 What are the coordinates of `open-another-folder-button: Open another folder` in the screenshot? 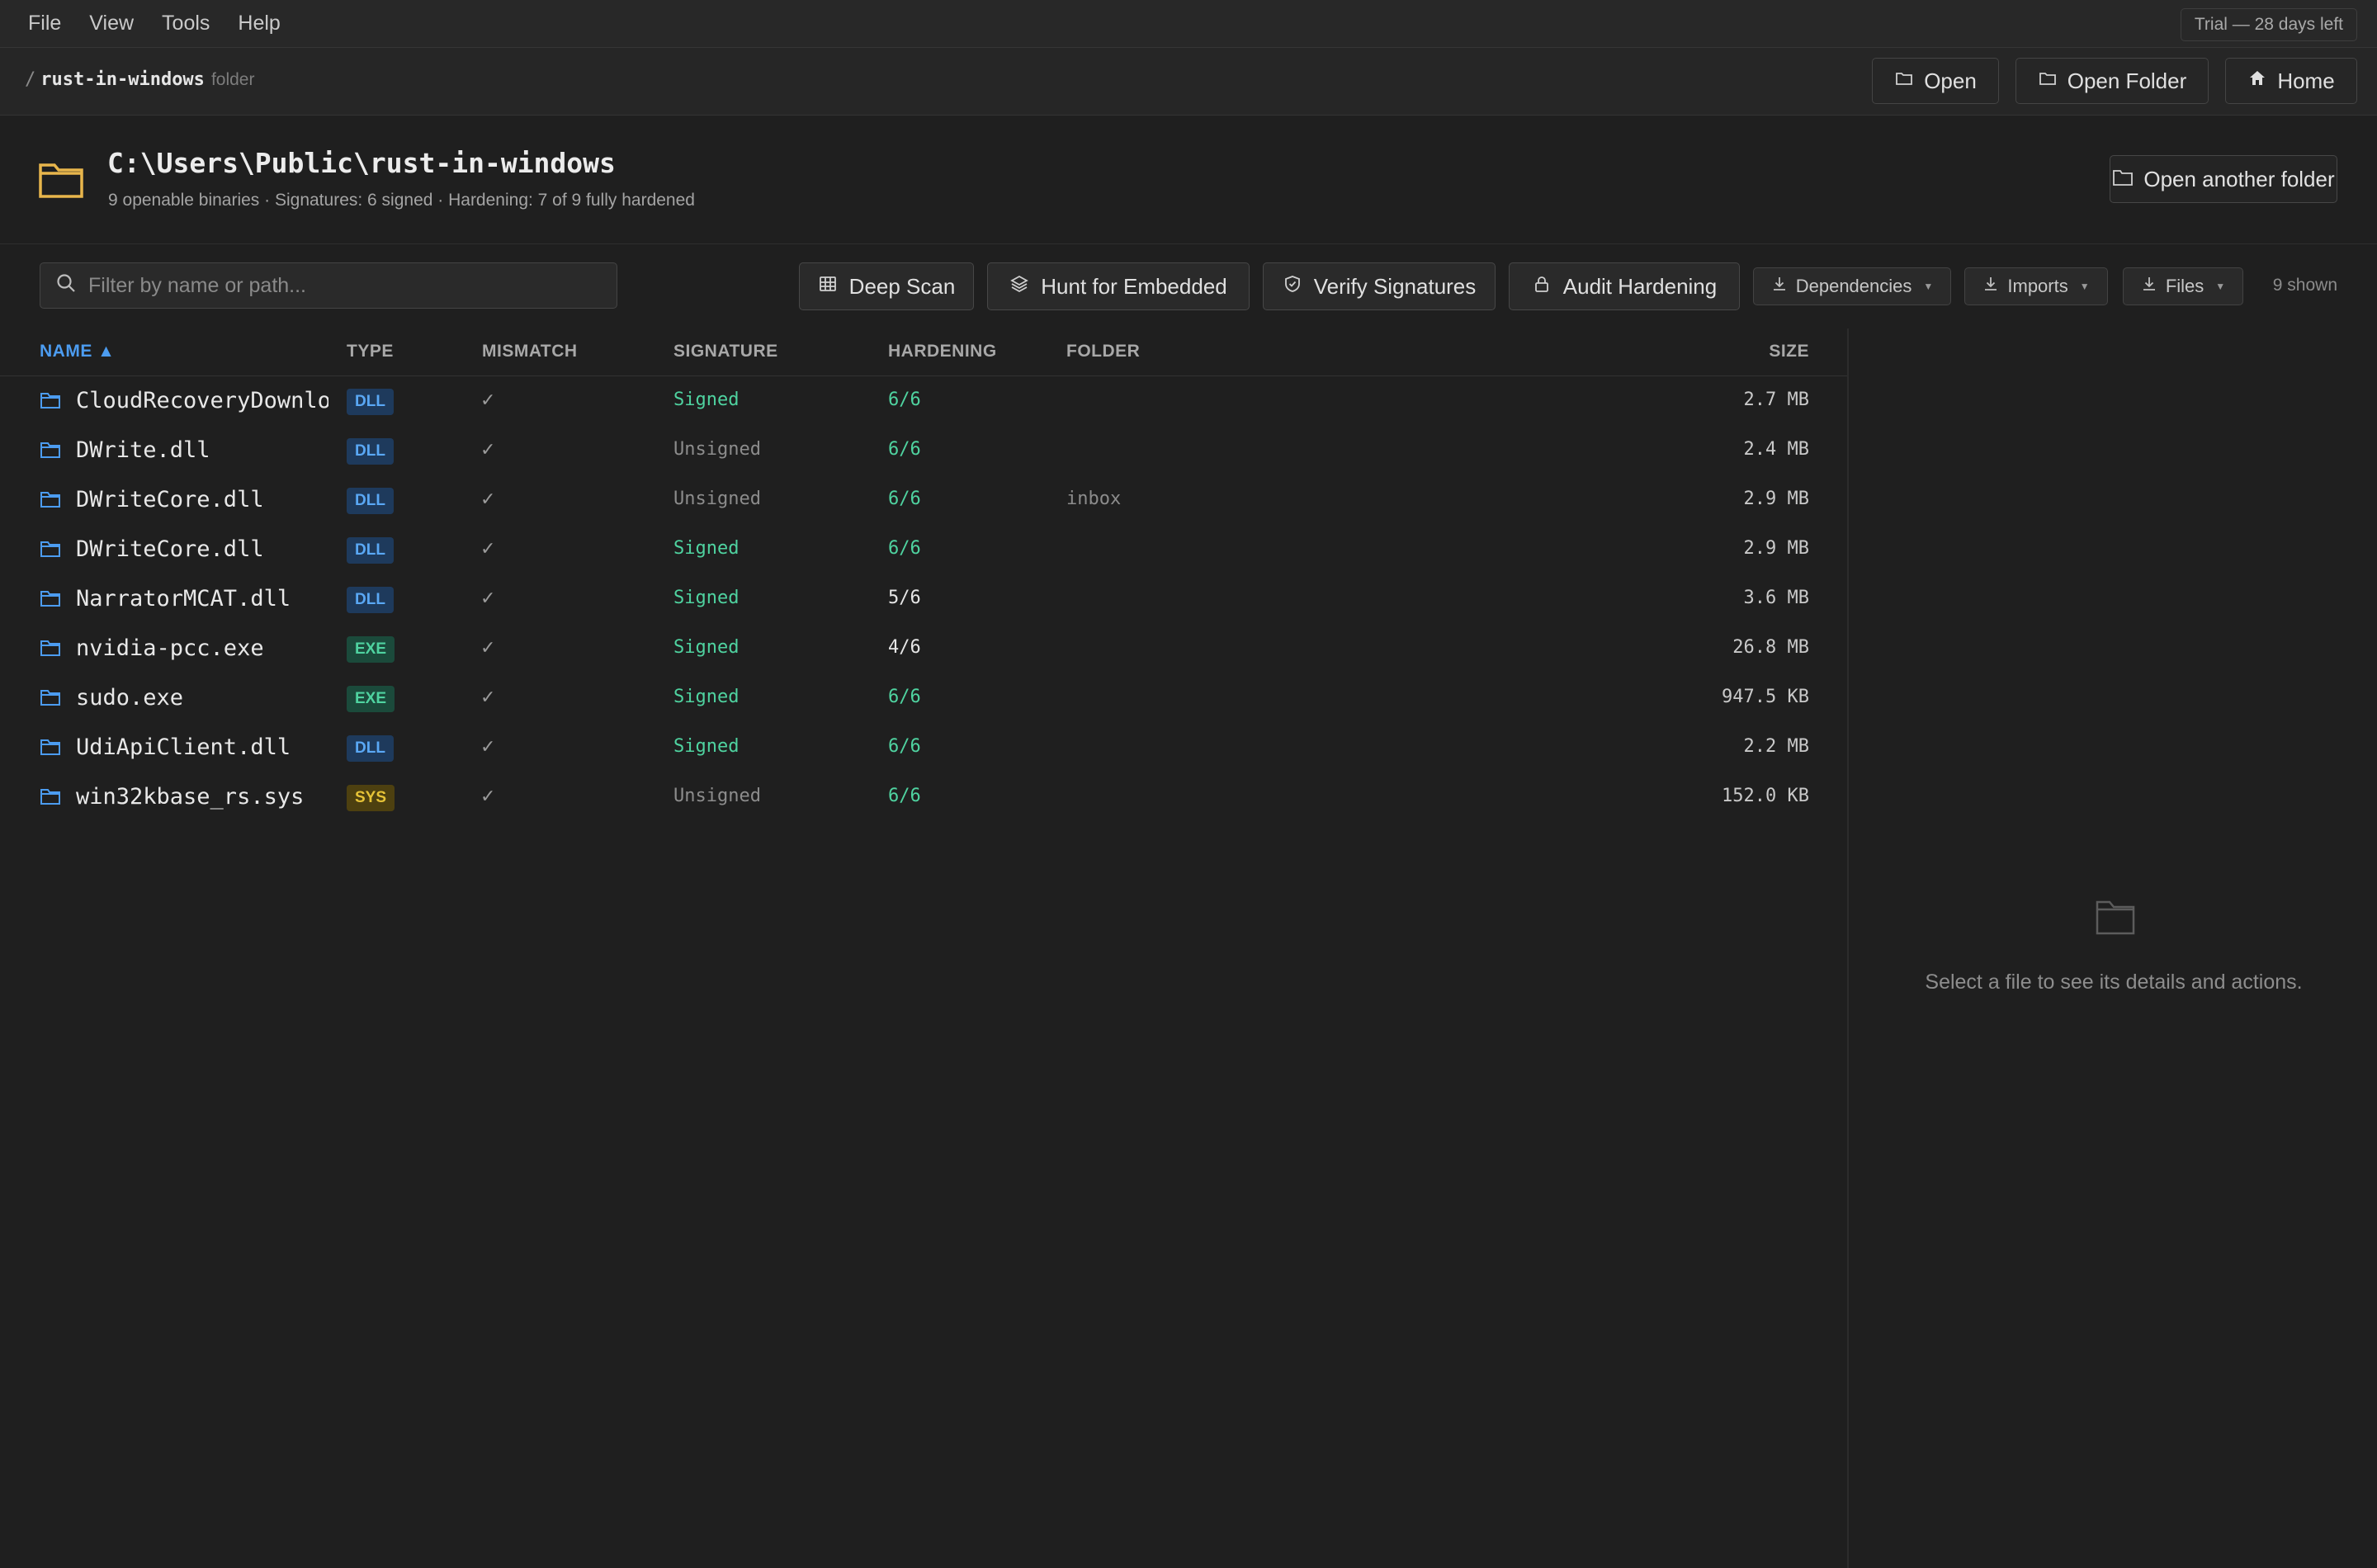 It's located at (2223, 179).